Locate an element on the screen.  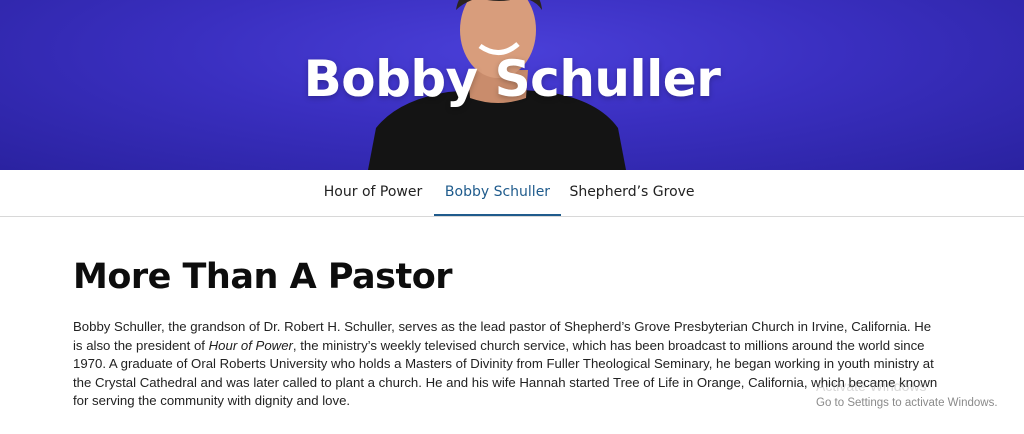
tab-hour-of-power: Hour of Power is located at coordinates (373, 193).